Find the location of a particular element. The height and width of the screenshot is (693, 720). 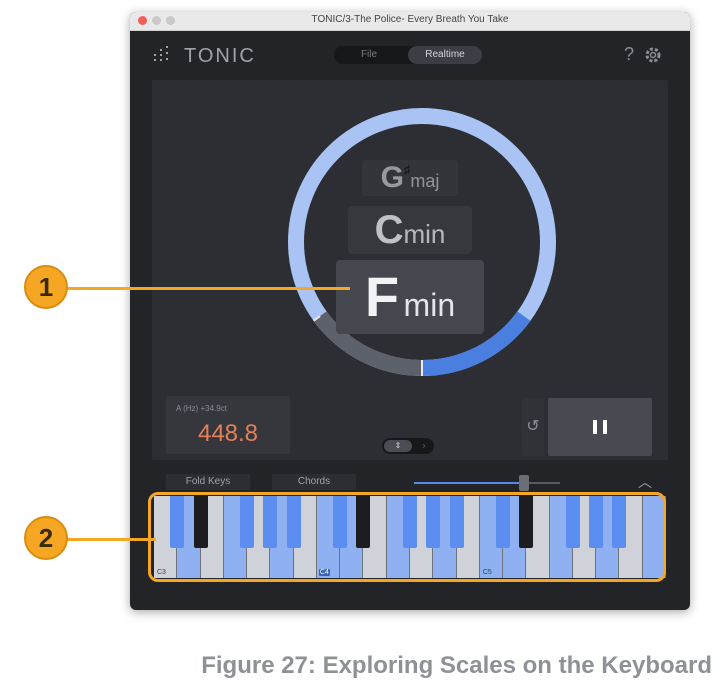

undo-icon: ↺ is located at coordinates (533, 426).